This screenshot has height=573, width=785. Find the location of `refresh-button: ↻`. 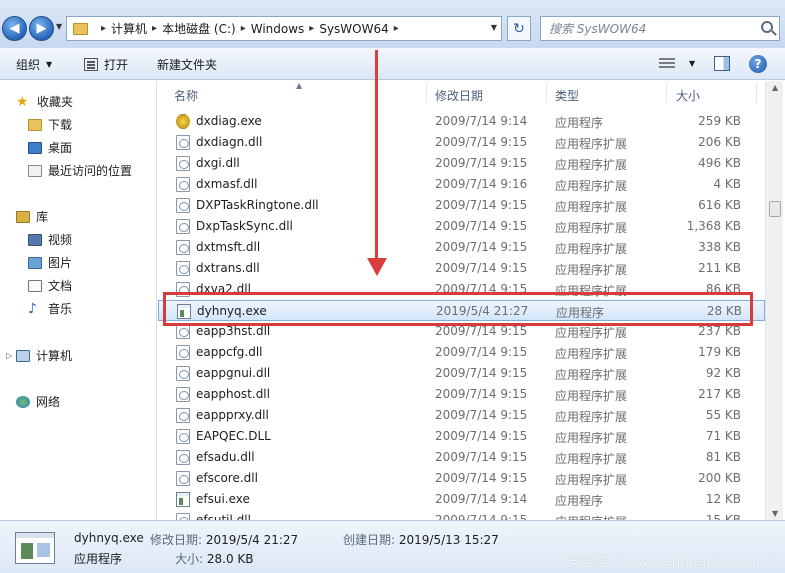

refresh-button: ↻ is located at coordinates (519, 28).